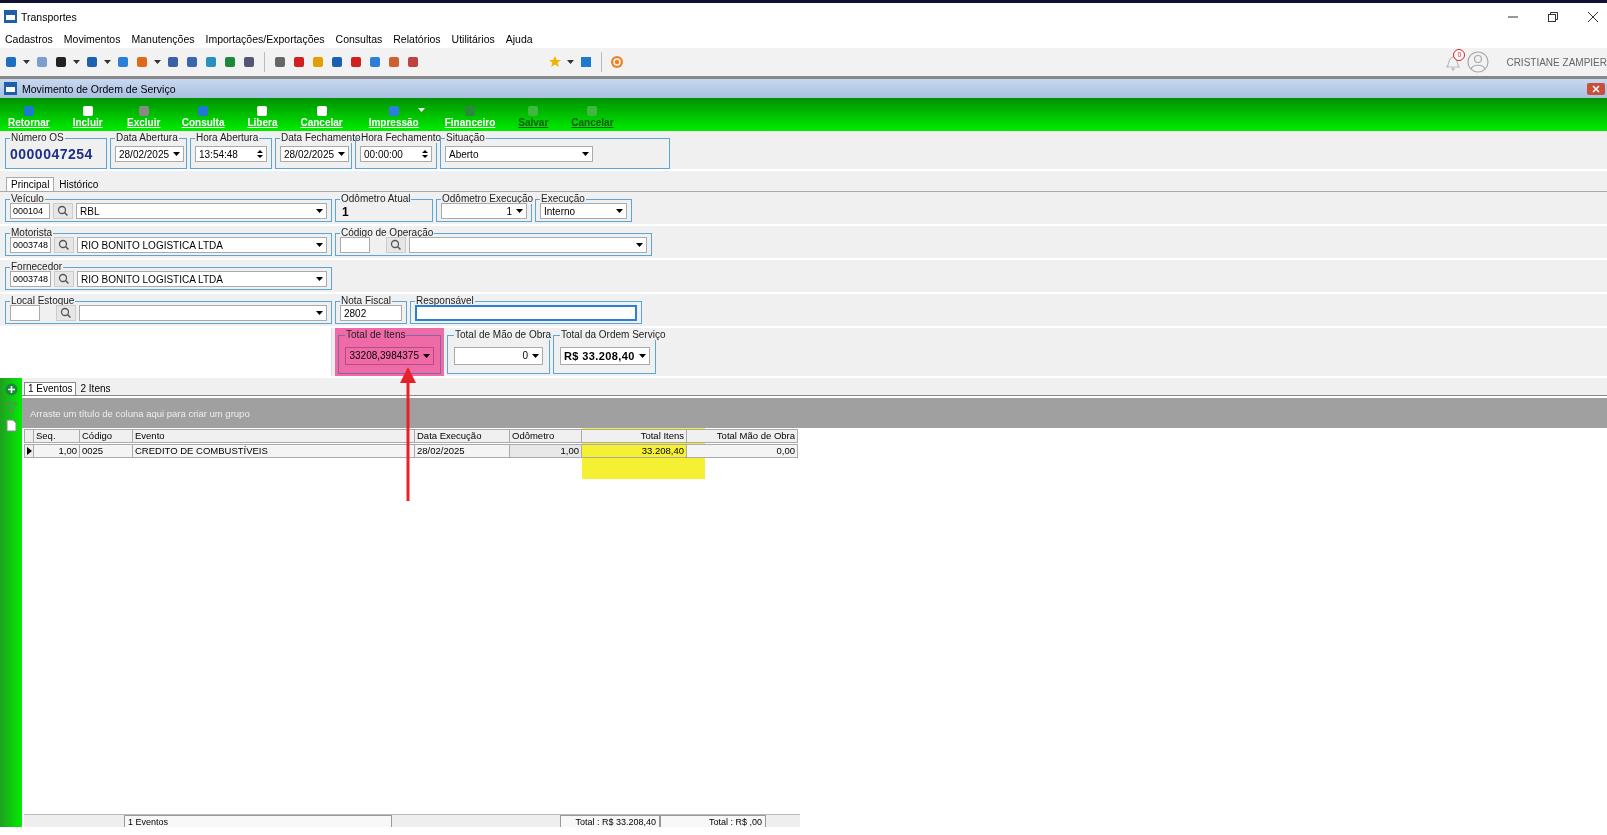 This screenshot has height=835, width=1607. What do you see at coordinates (519, 154) in the screenshot?
I see `dropdown-field: Aberto` at bounding box center [519, 154].